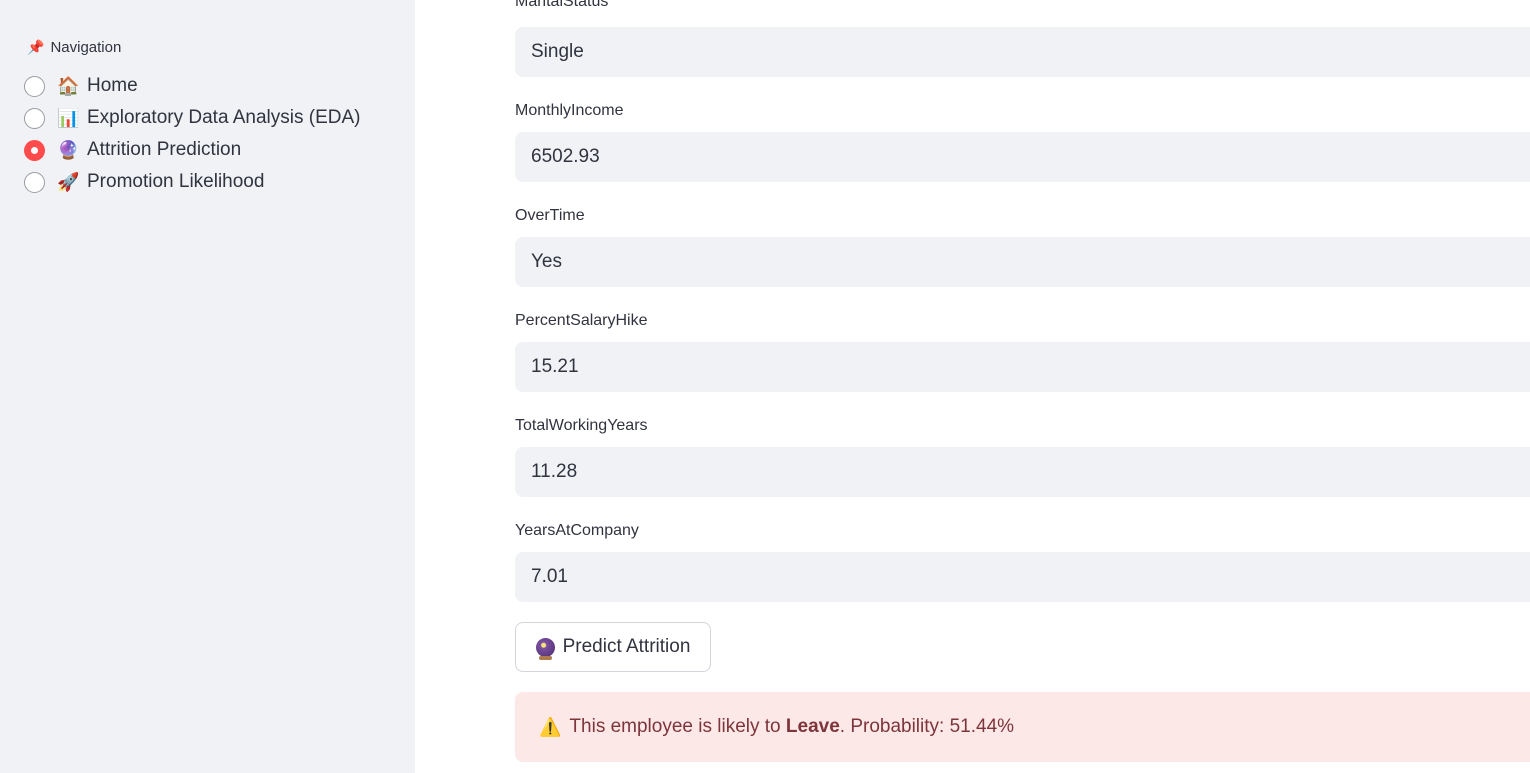  Describe the element at coordinates (577, 530) in the screenshot. I see `field-label-years-at-company: YearsAtCompany` at that location.